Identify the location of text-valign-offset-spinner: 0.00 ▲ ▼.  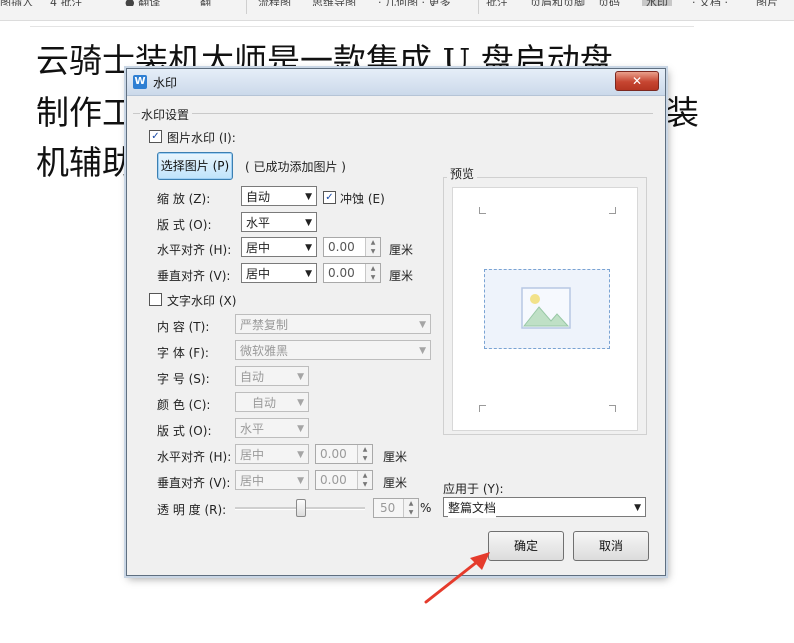
(344, 480).